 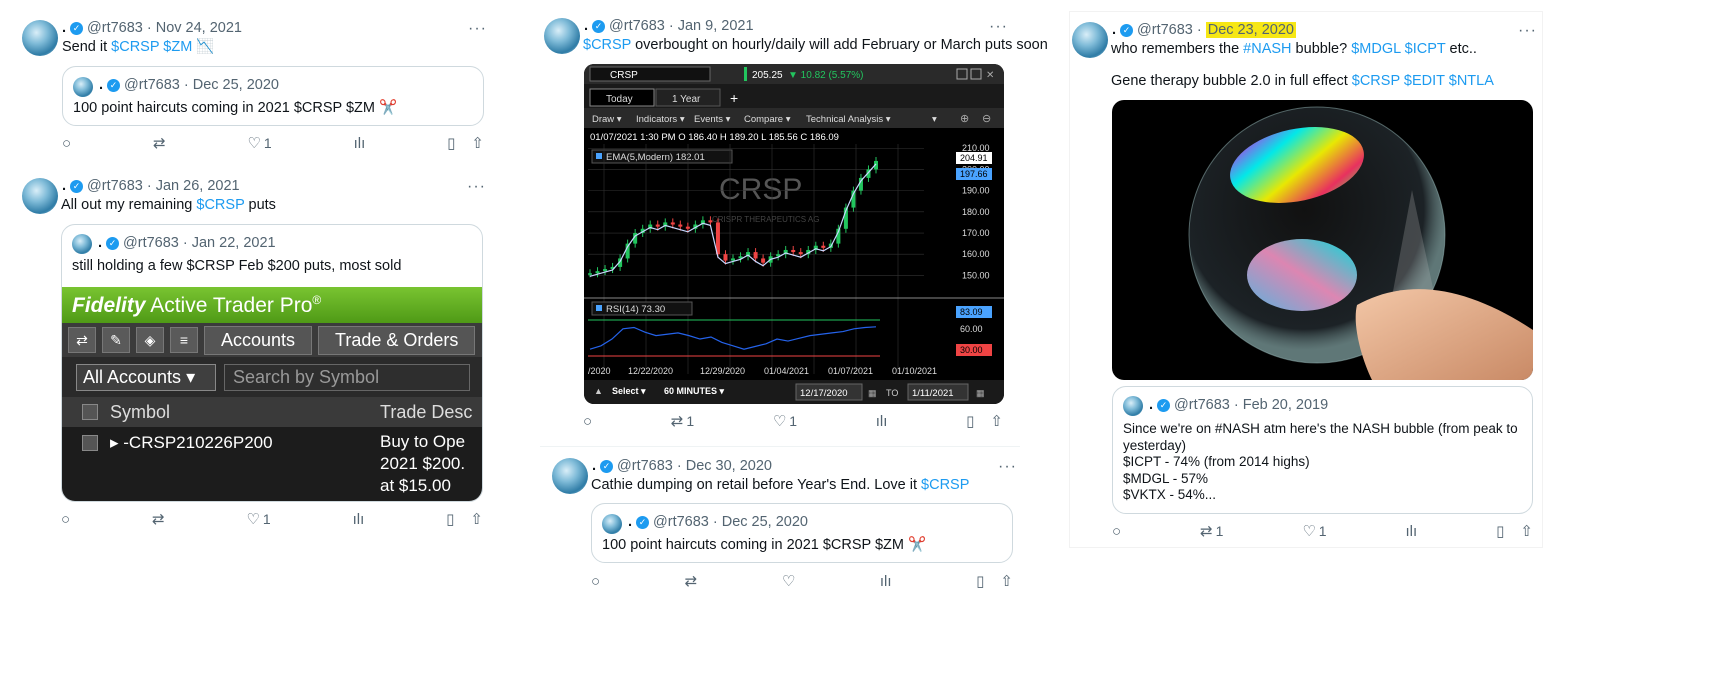 I want to click on retweet-icon: ⇄, so click(x=691, y=581).